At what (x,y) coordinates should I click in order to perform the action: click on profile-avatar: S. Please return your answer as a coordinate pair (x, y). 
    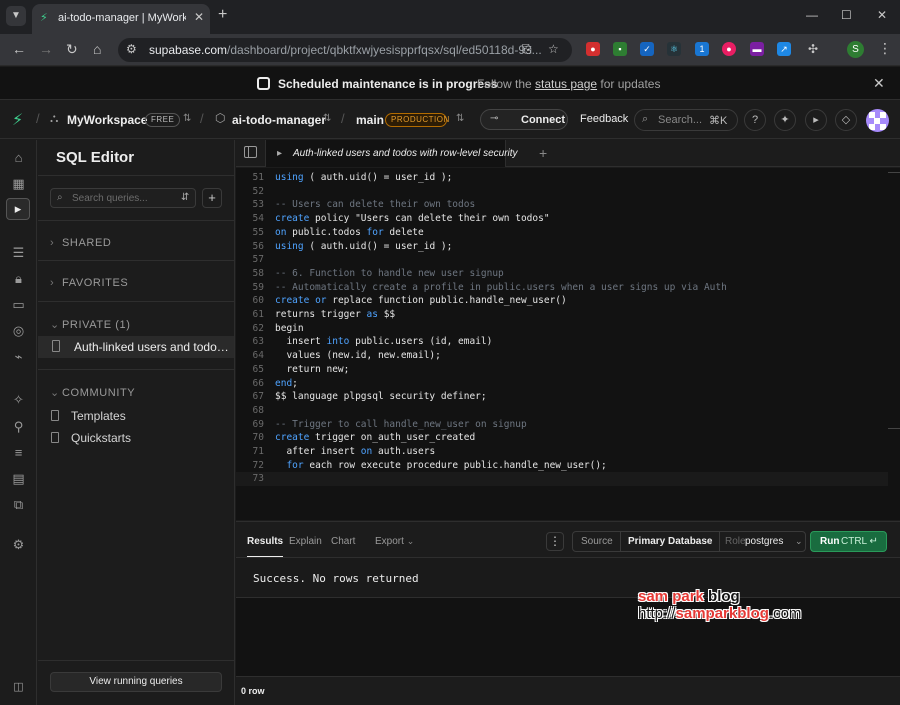
    Looking at the image, I should click on (855, 49).